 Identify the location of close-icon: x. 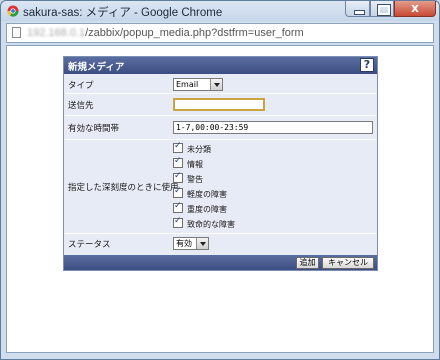
(415, 8).